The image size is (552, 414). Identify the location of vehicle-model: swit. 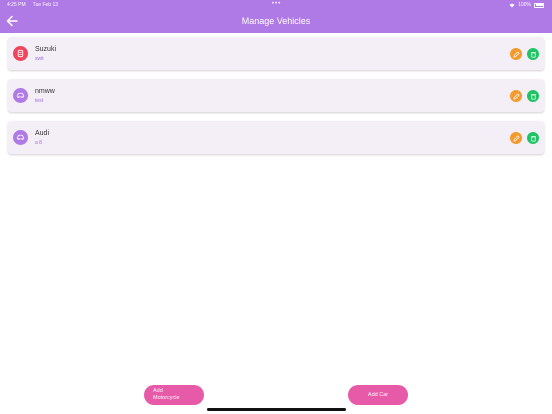
(39, 59).